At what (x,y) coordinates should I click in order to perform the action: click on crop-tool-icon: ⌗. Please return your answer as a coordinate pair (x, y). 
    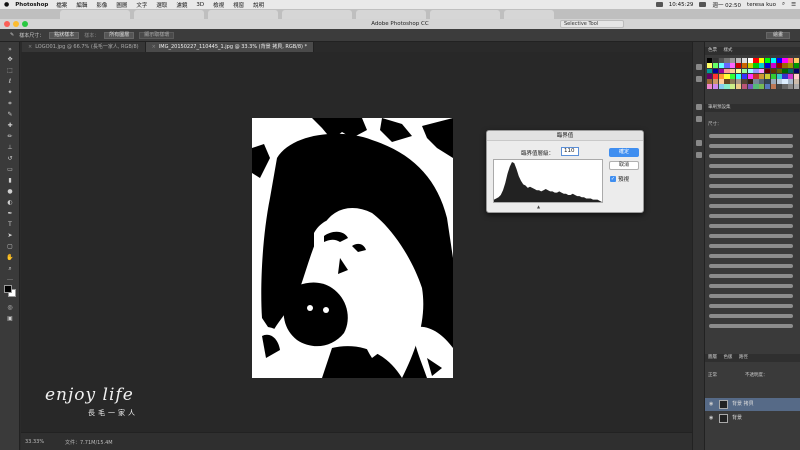
    Looking at the image, I should click on (10, 103).